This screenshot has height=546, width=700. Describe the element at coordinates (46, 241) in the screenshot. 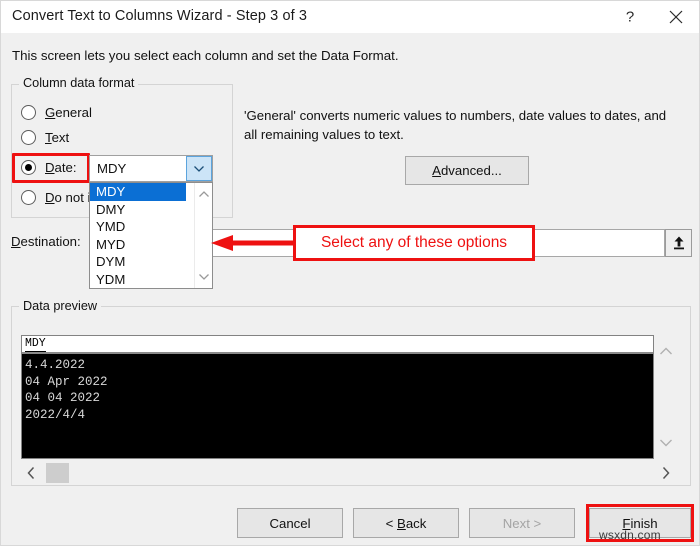

I see `destination-label: Destination:` at that location.